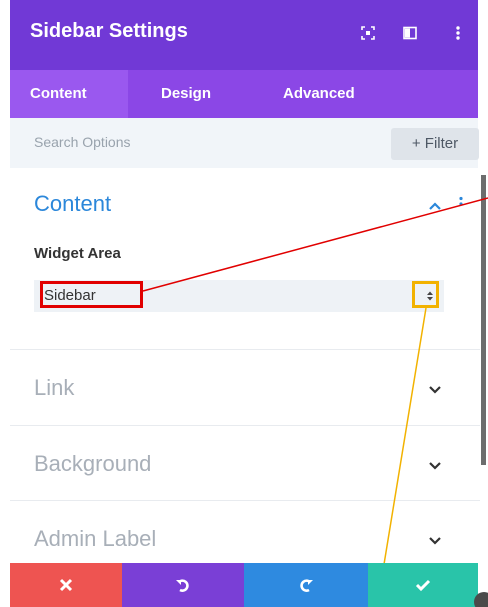 This screenshot has width=488, height=607. Describe the element at coordinates (92, 464) in the screenshot. I see `section-title-background: Background` at that location.